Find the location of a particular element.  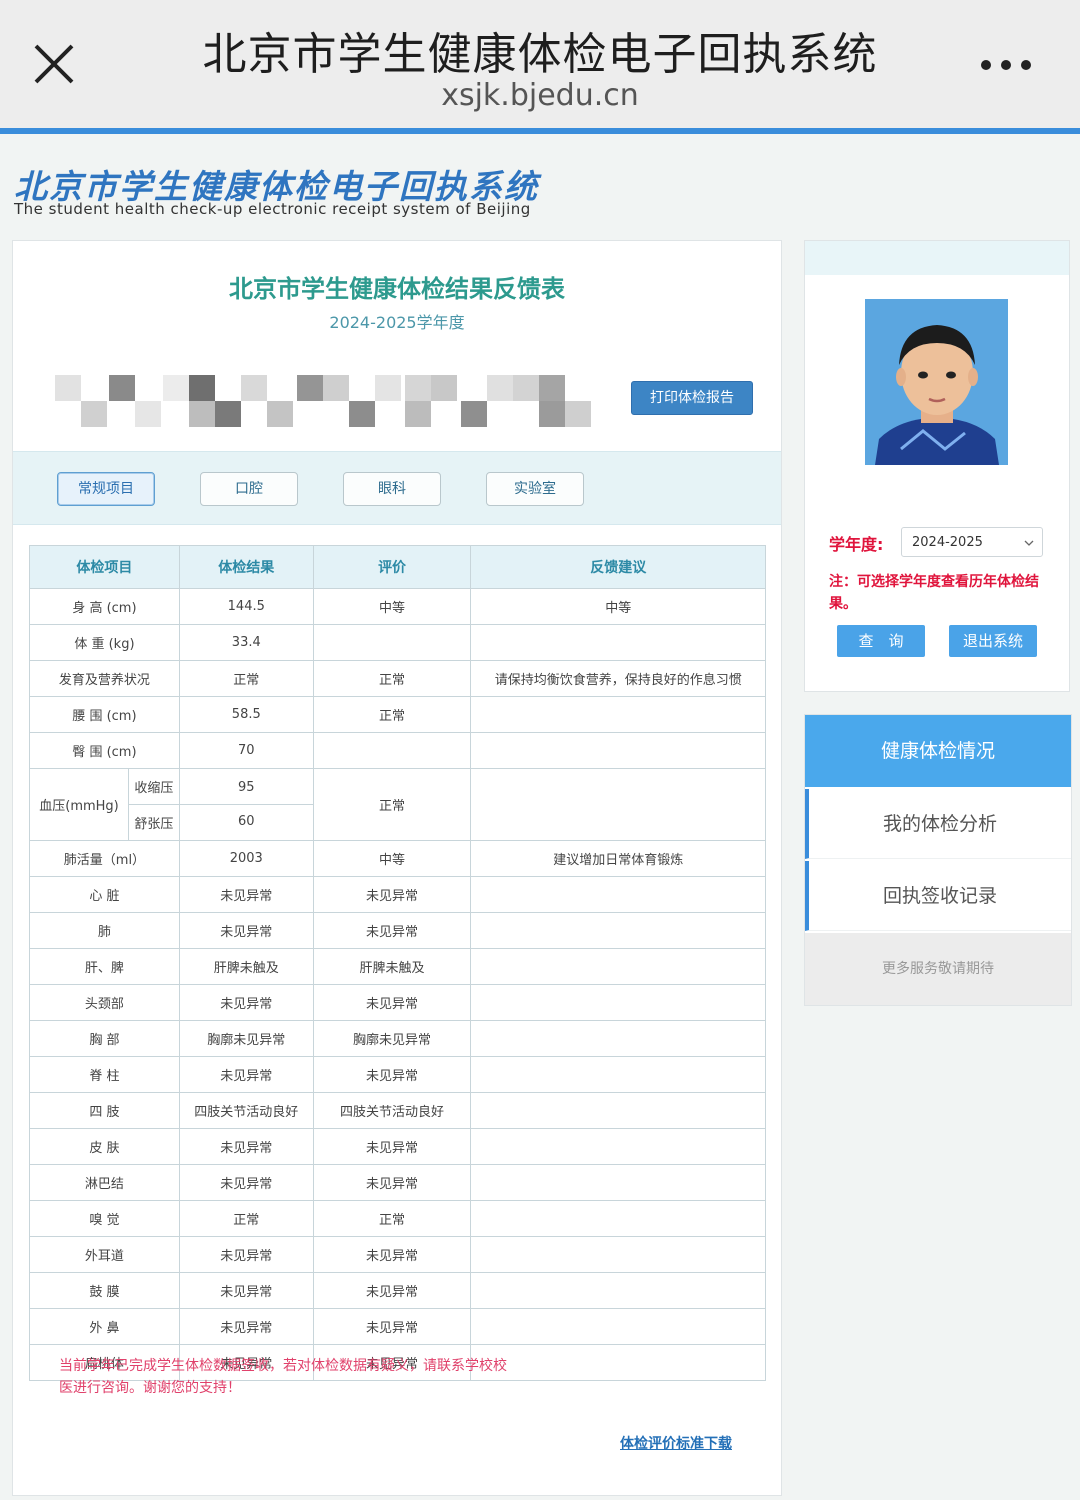

table-row: 头颈部 未见异常 未见异常 is located at coordinates (397, 1002).